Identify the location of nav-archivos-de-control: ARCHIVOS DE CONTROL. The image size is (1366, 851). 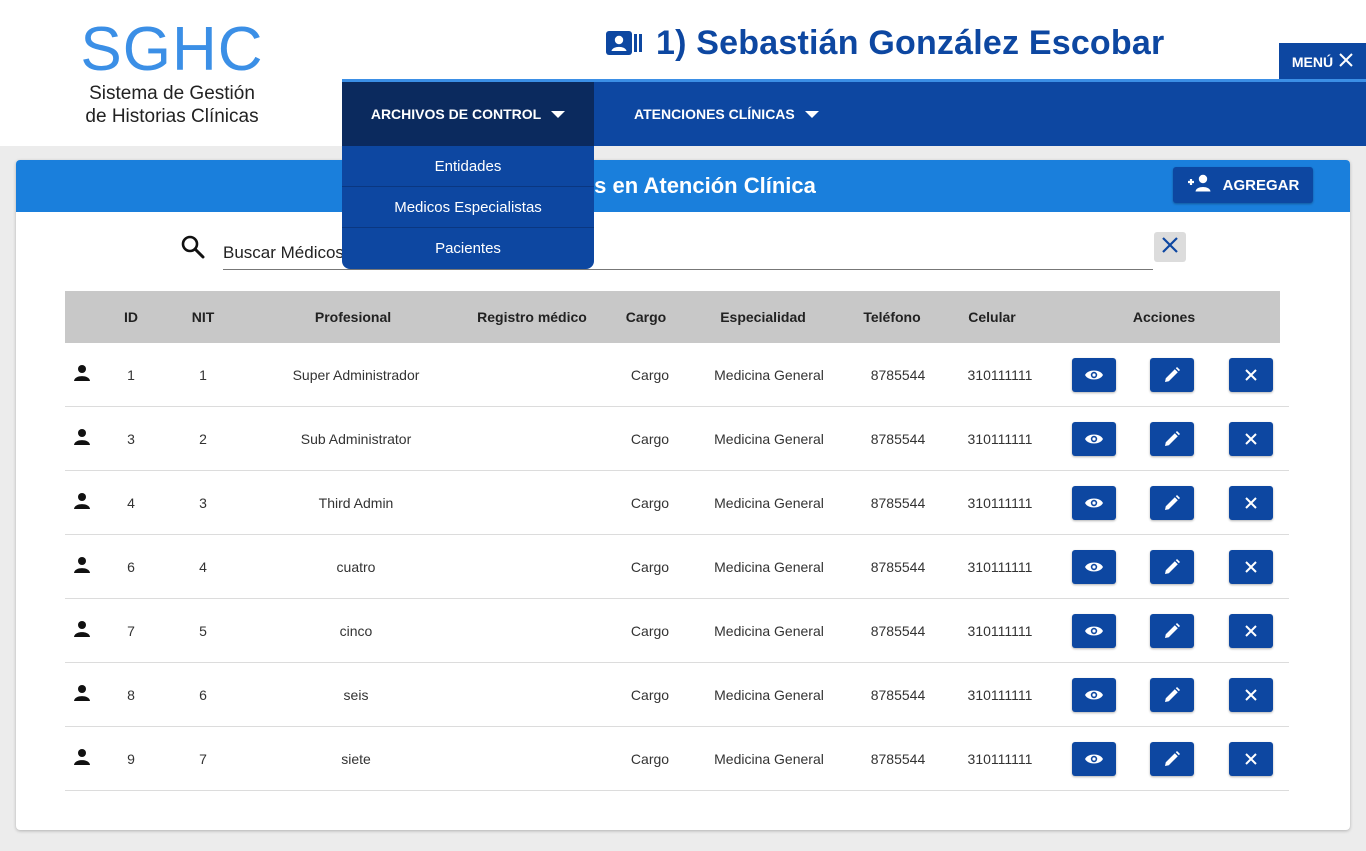
(468, 114).